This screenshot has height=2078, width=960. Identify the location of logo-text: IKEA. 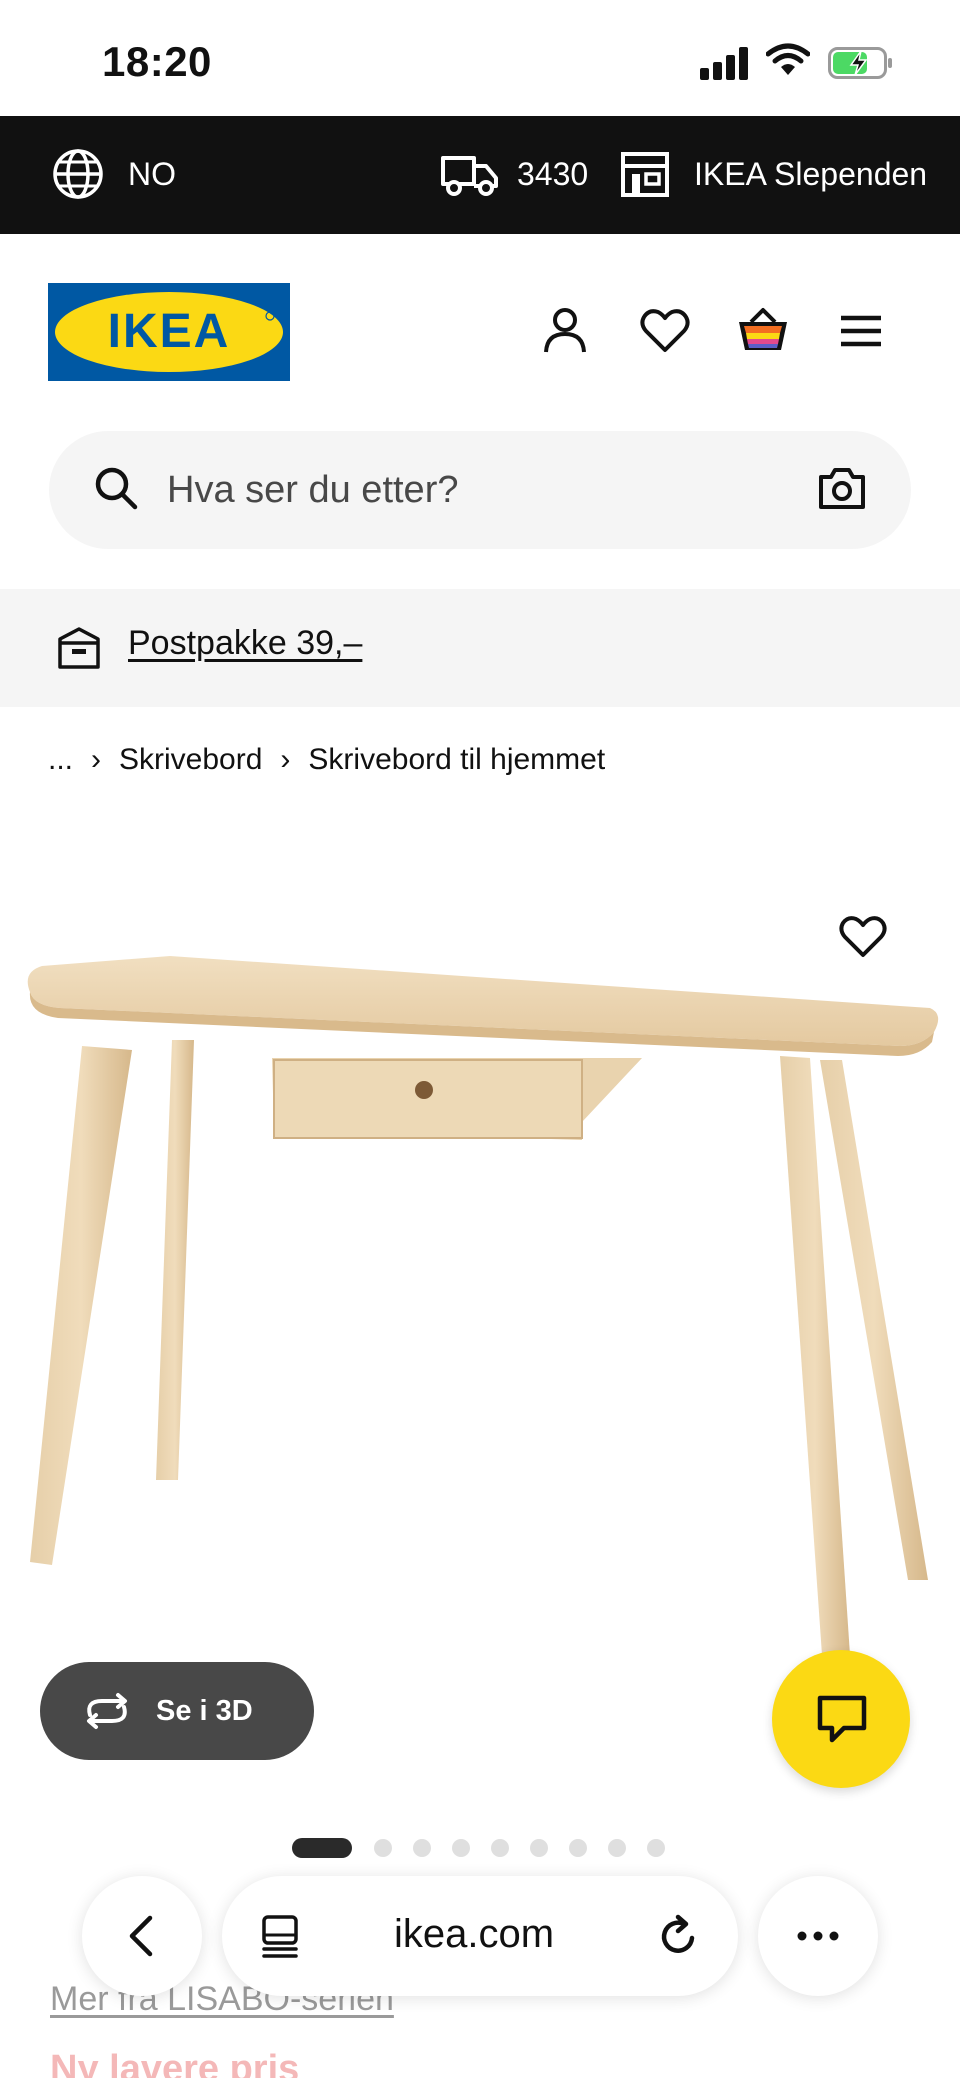
(169, 331).